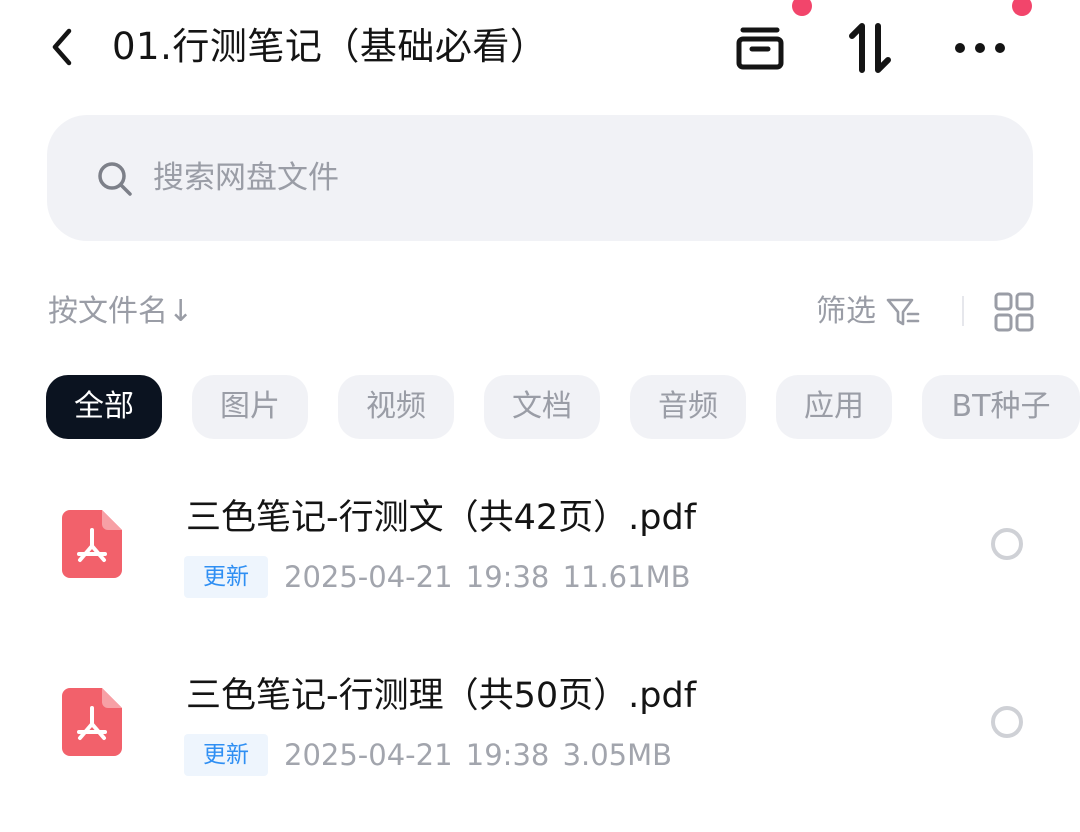 This screenshot has height=832, width=1080. What do you see at coordinates (1001, 407) in the screenshot?
I see `tab-bt-torrents: BT种子` at bounding box center [1001, 407].